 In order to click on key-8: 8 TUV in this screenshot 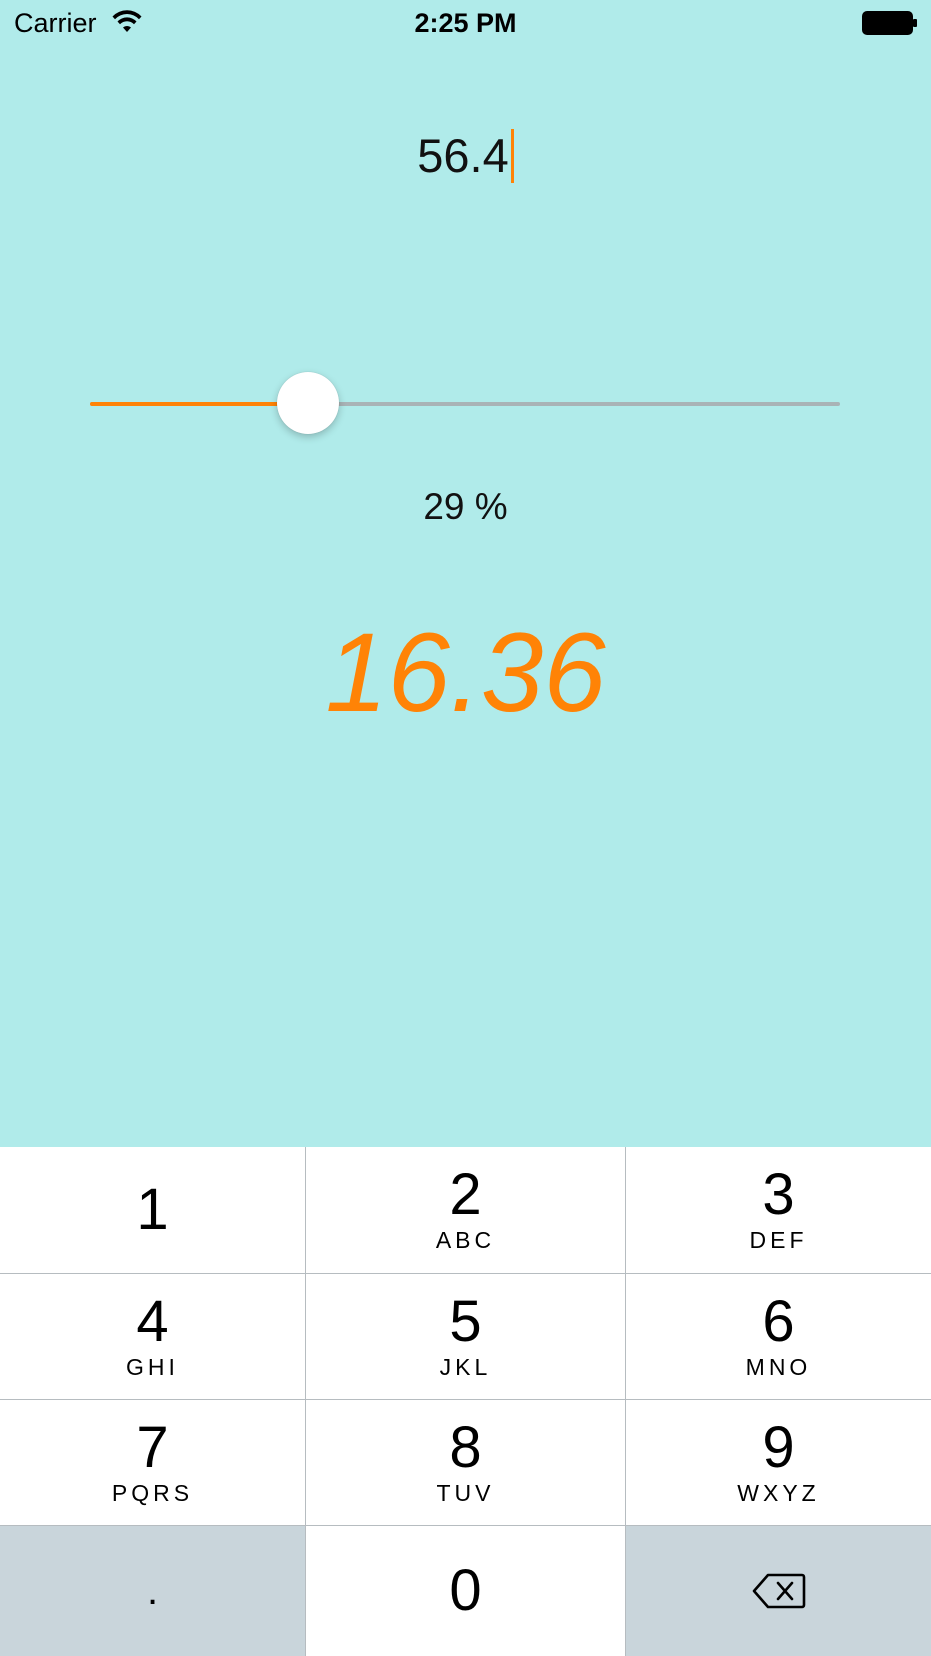, I will do `click(465, 1462)`.